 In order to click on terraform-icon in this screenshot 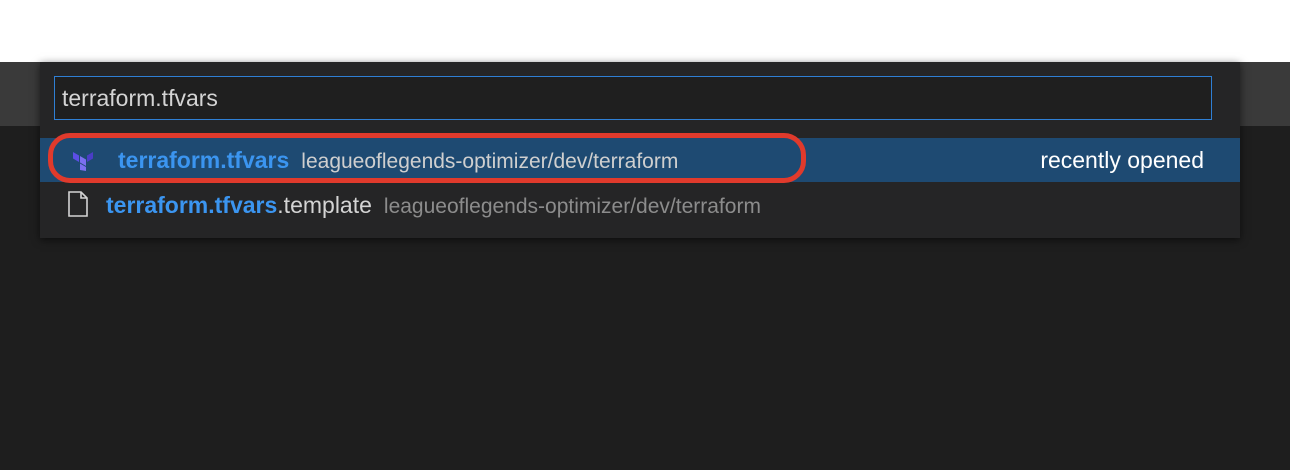, I will do `click(83, 161)`.